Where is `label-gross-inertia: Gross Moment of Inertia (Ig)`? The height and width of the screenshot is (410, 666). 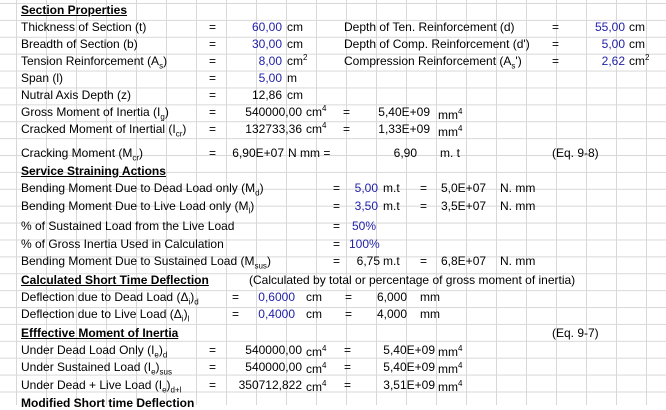
label-gross-inertia: Gross Moment of Inertia (Ig) is located at coordinates (95, 113).